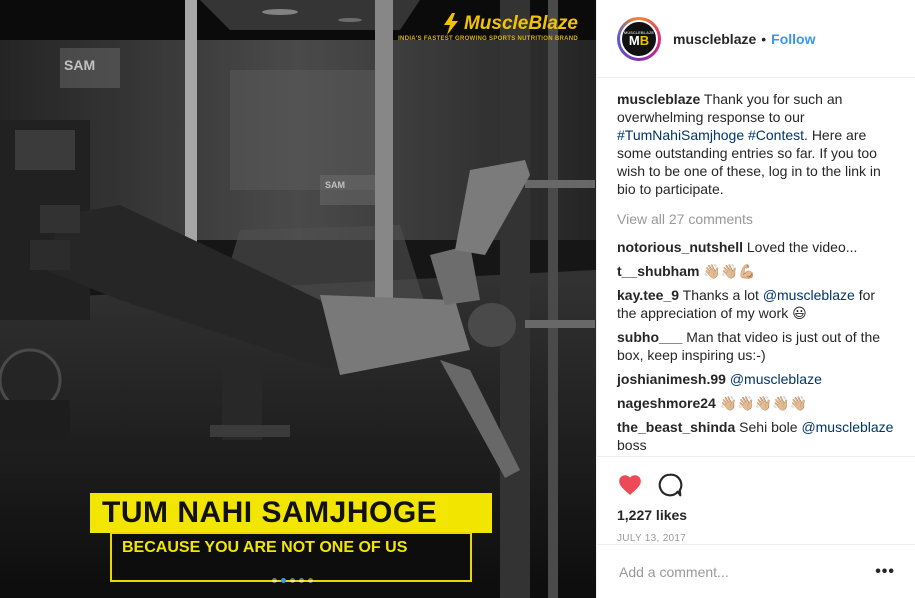 The height and width of the screenshot is (598, 915). I want to click on add-comment-bar: •••, so click(756, 571).